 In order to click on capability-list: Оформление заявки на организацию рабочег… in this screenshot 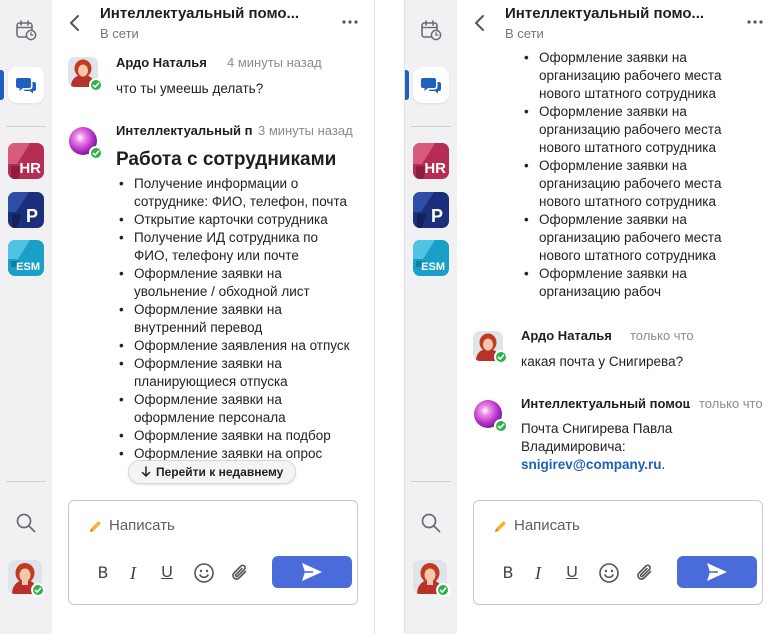, I will do `click(639, 175)`.